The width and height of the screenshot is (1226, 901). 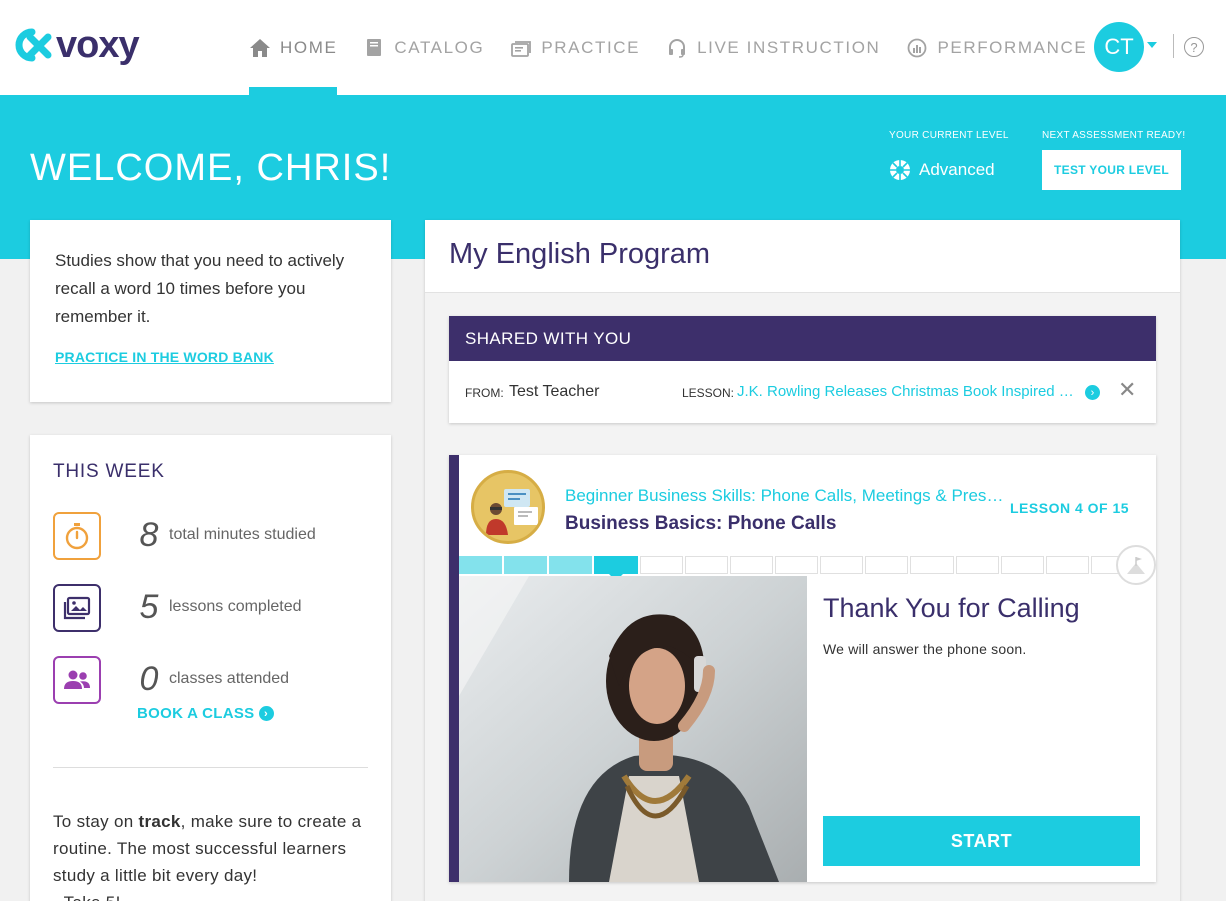 I want to click on book-icon, so click(x=374, y=48).